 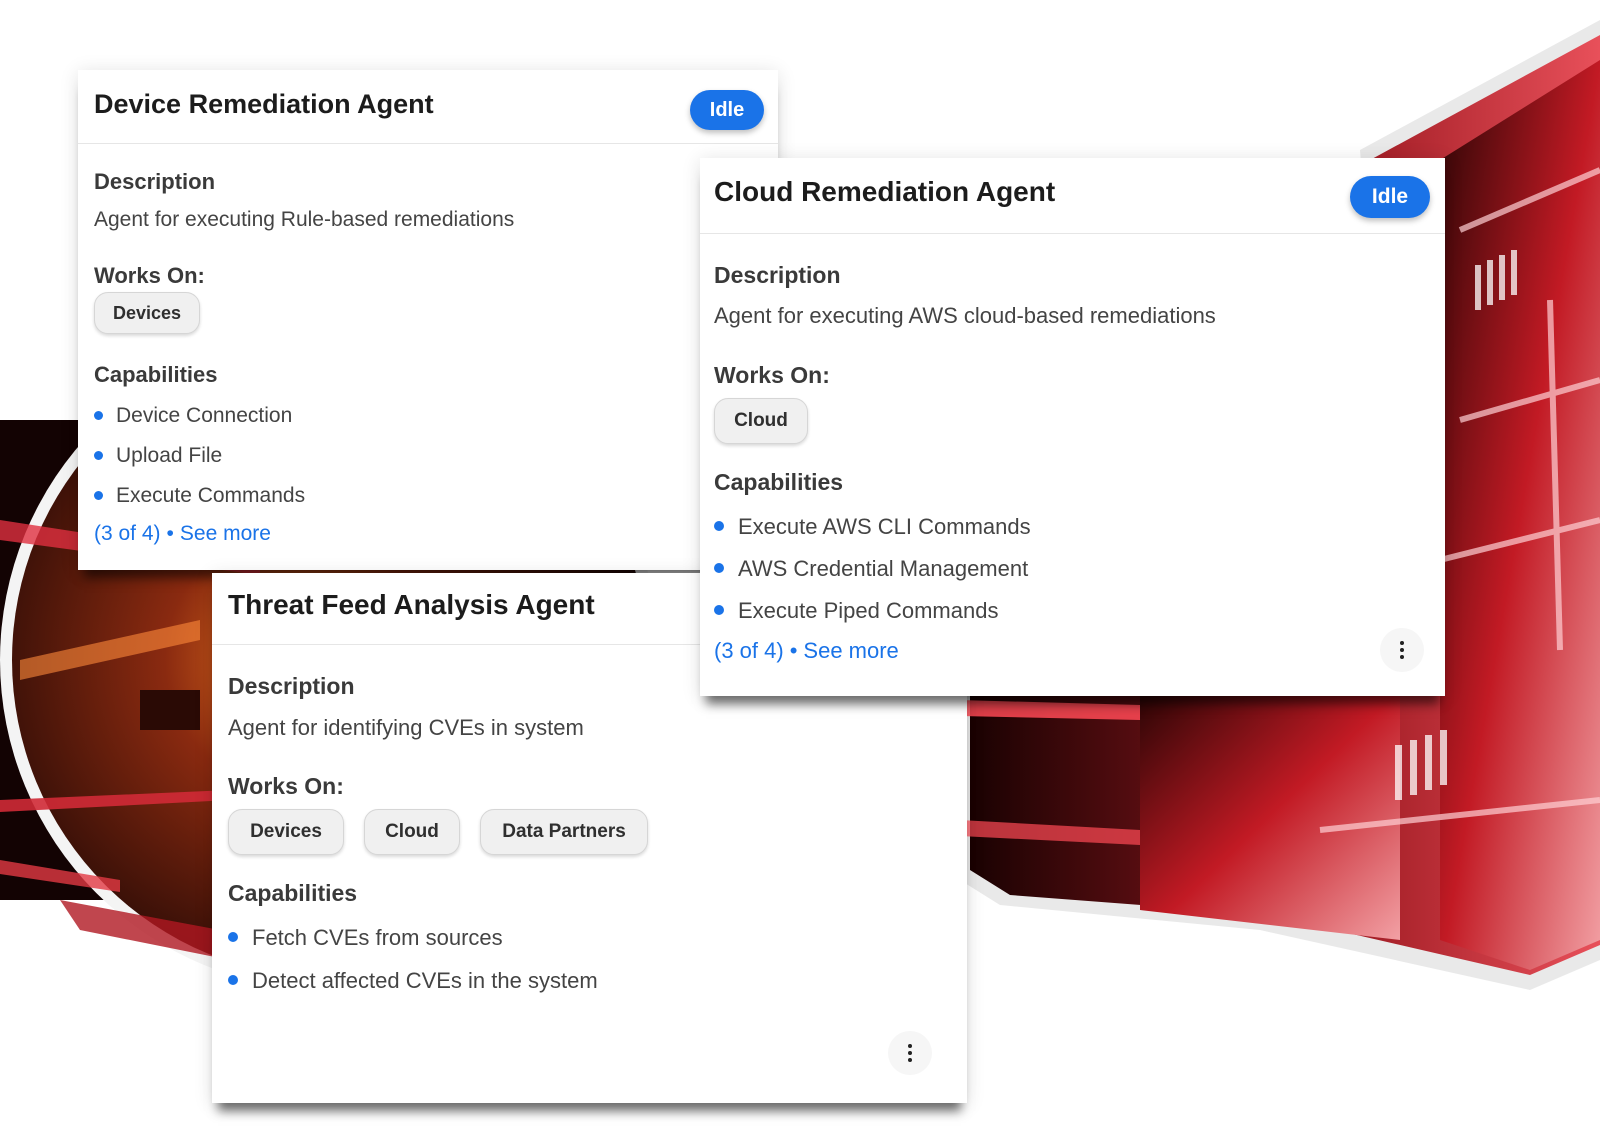 I want to click on list-item: Upload File, so click(x=199, y=464).